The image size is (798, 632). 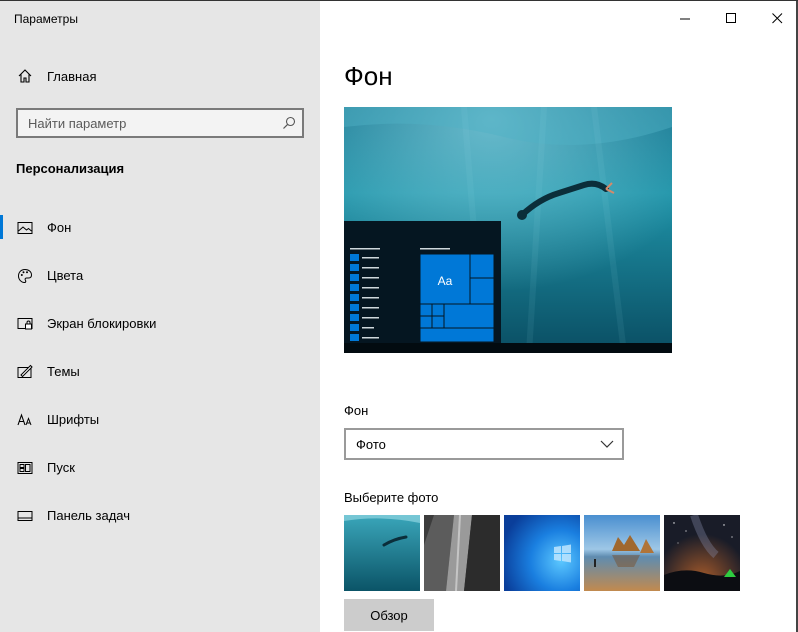 I want to click on app-title: Параметры, so click(x=46, y=19).